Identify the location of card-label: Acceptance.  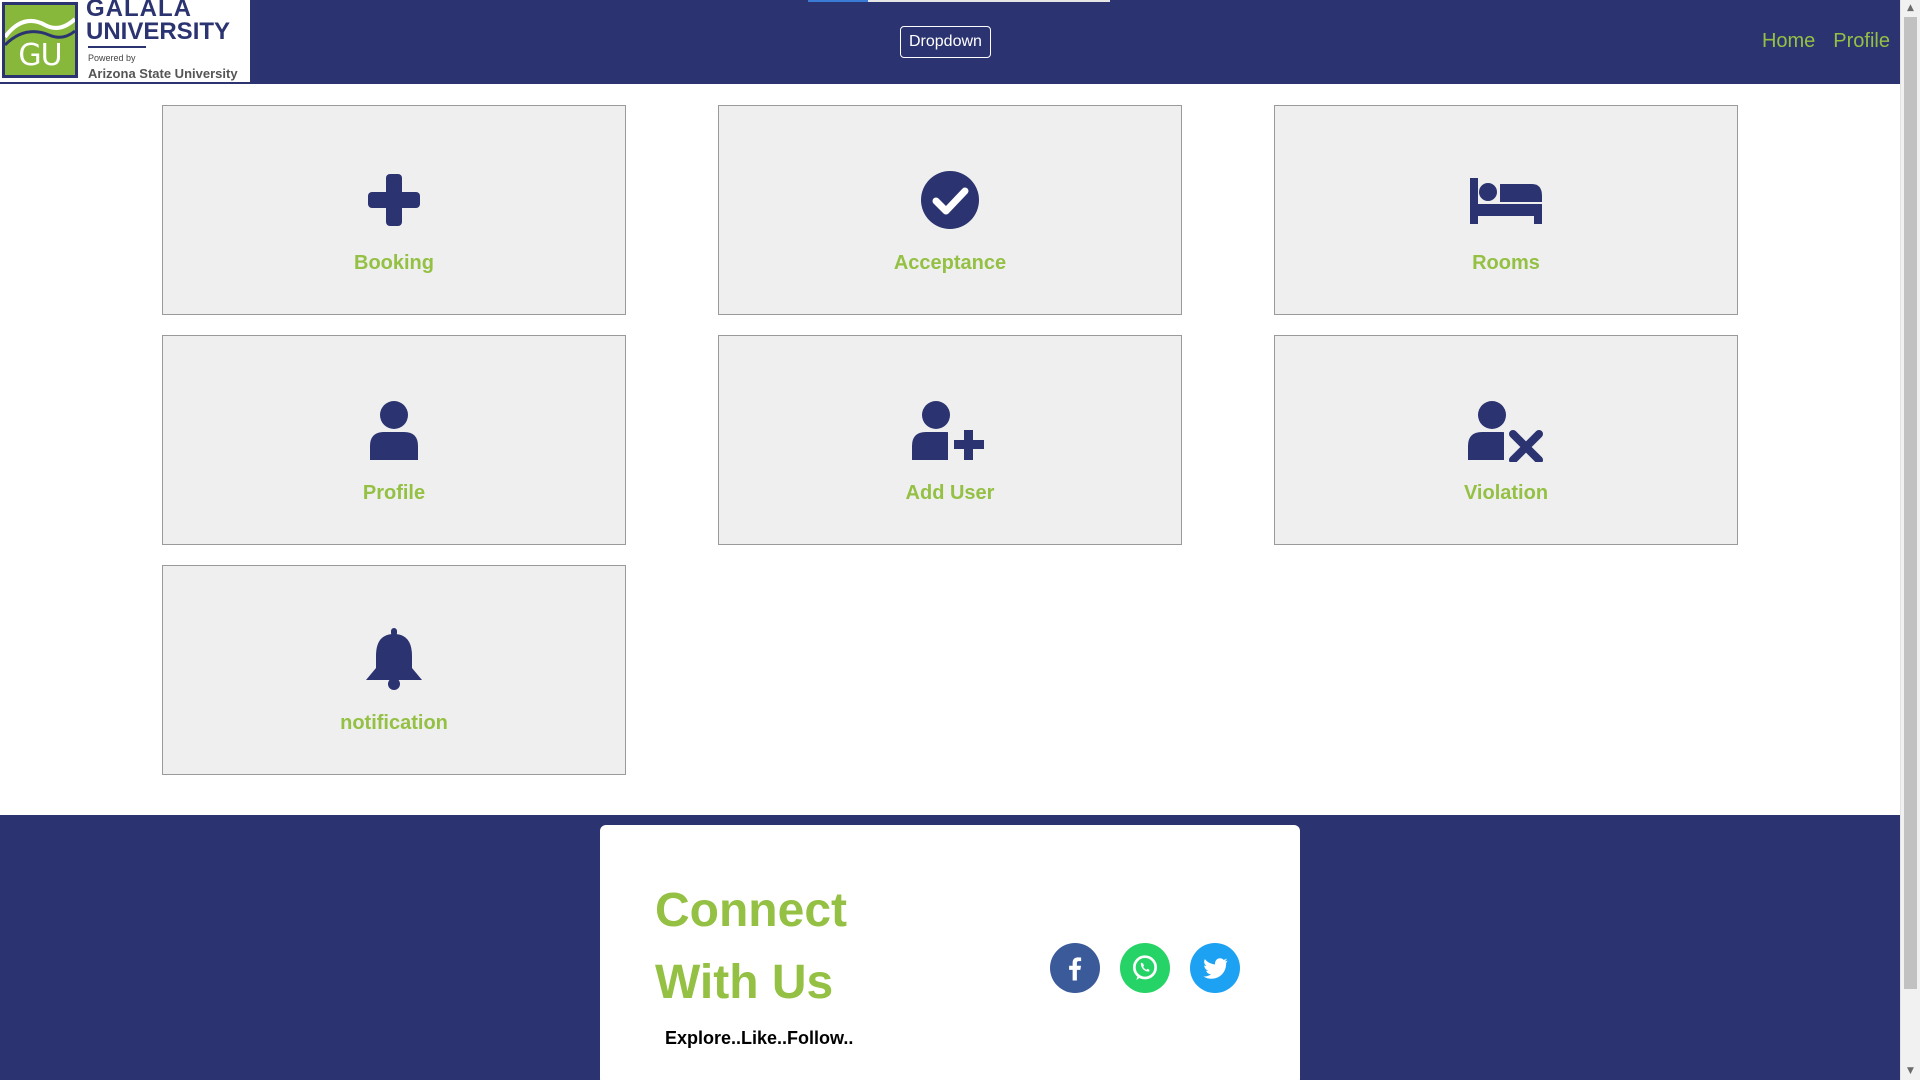
(950, 263).